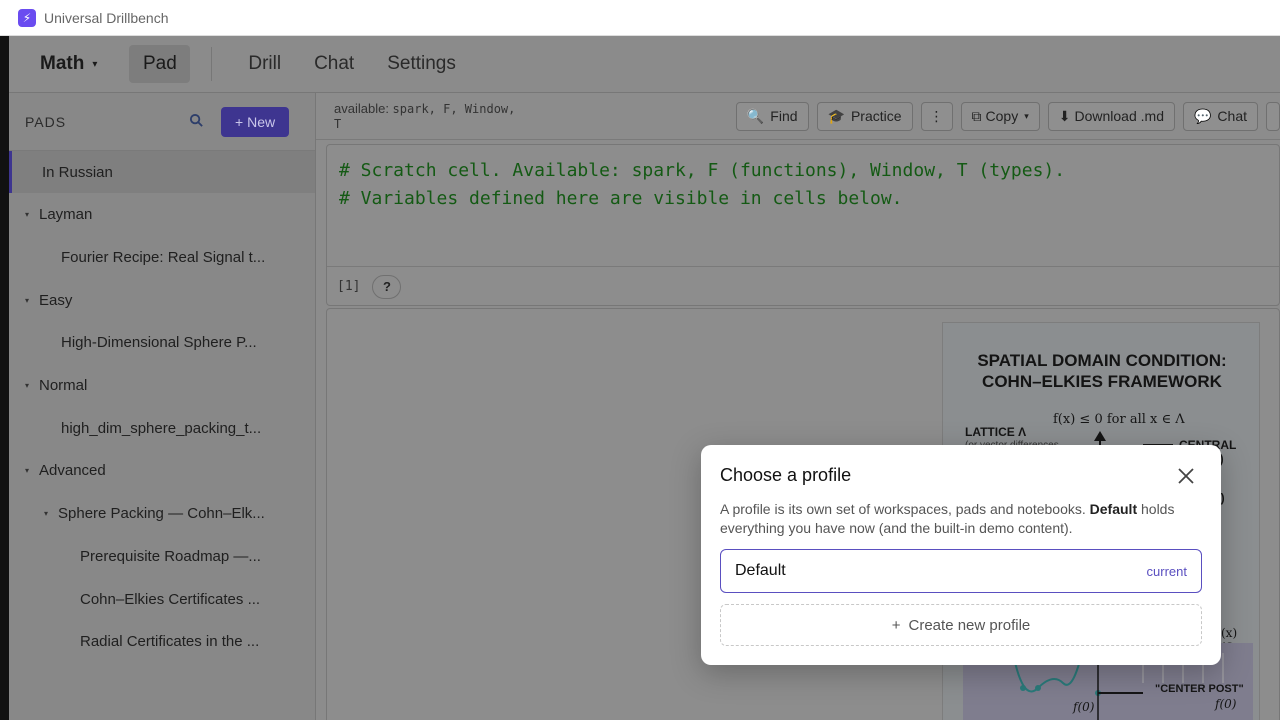  I want to click on download-md-button: ⬇ Download .md, so click(1111, 116).